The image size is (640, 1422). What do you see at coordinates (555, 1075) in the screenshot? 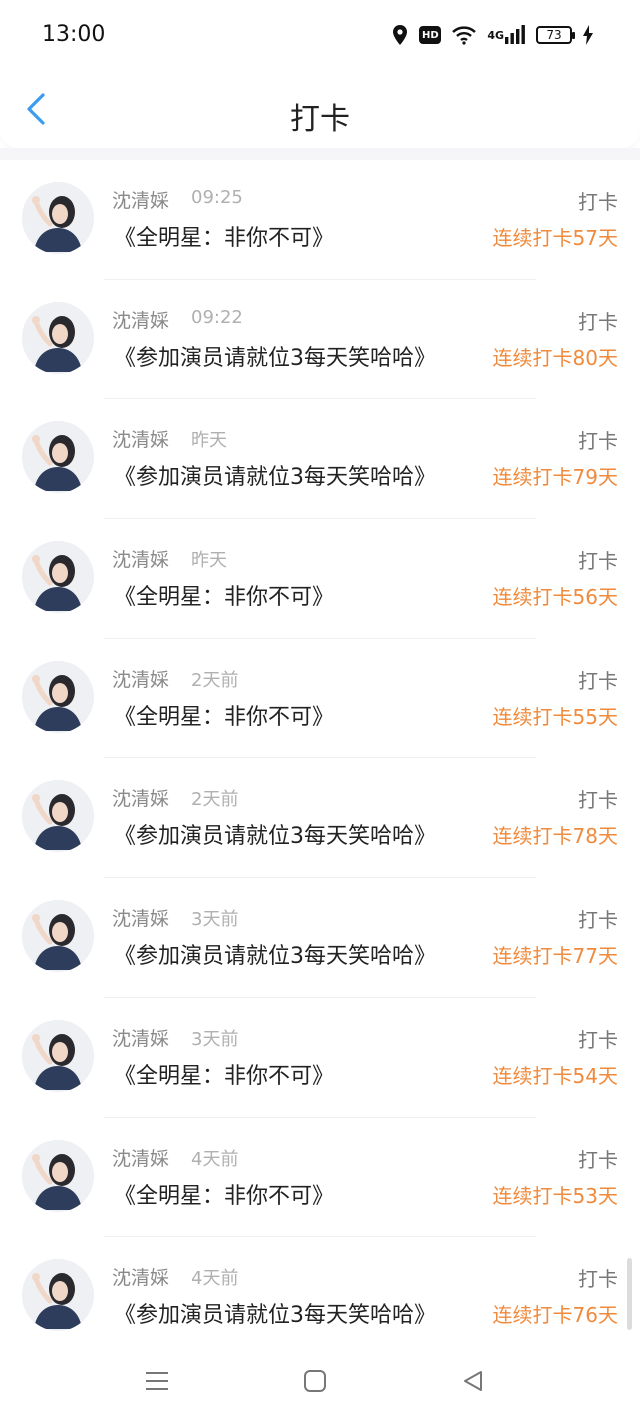
I see `checkin-streak: 连续打卡54天` at bounding box center [555, 1075].